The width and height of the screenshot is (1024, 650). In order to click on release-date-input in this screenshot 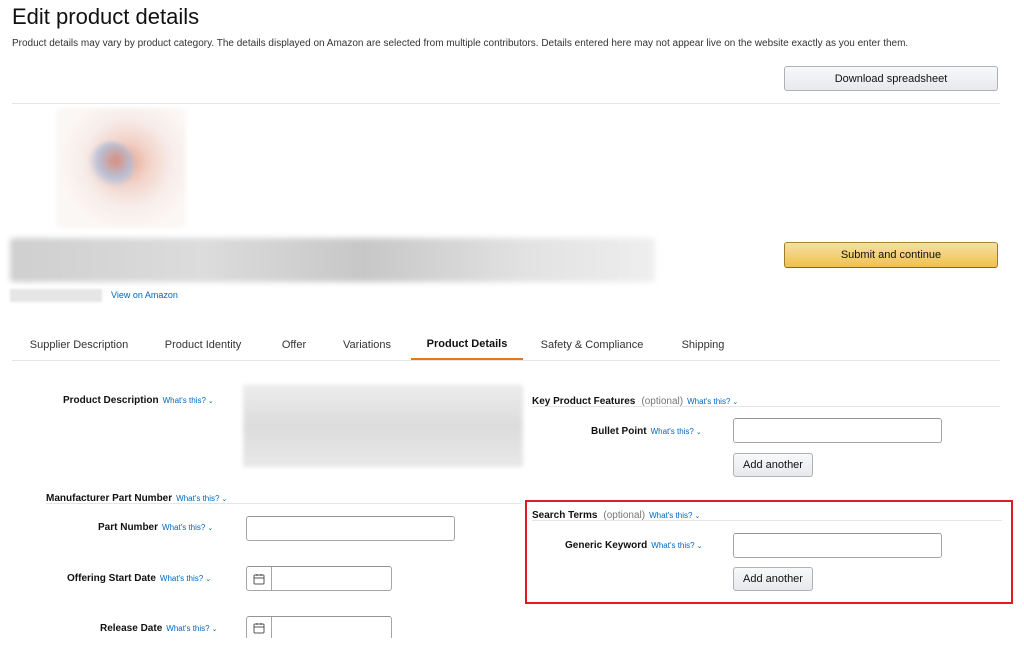, I will do `click(319, 627)`.